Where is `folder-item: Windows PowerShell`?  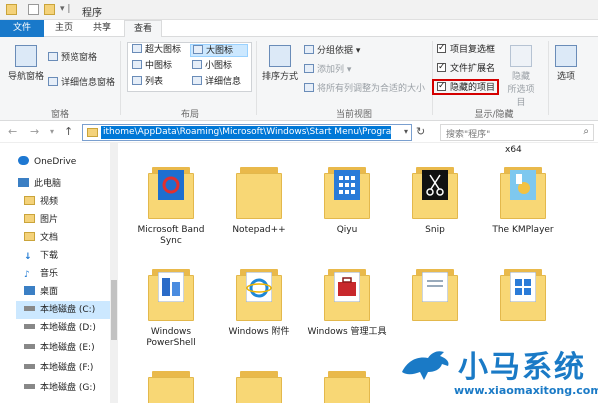 folder-item: Windows PowerShell is located at coordinates (171, 308).